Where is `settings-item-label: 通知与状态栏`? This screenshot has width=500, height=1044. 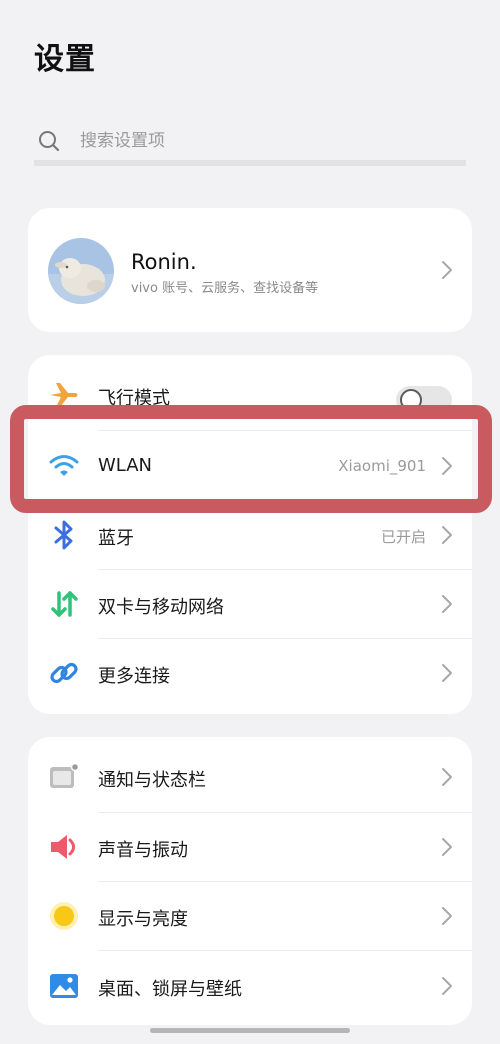
settings-item-label: 通知与状态栏 is located at coordinates (152, 780).